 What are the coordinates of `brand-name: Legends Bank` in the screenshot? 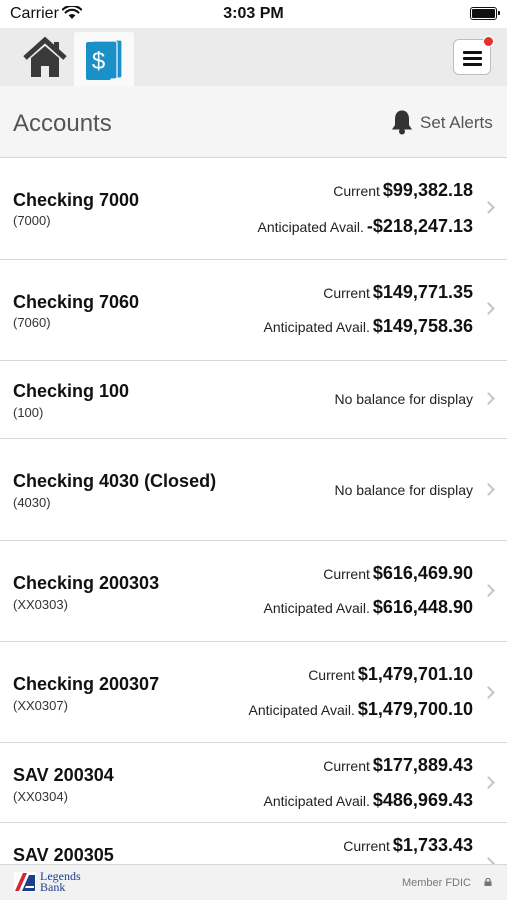 It's located at (60, 882).